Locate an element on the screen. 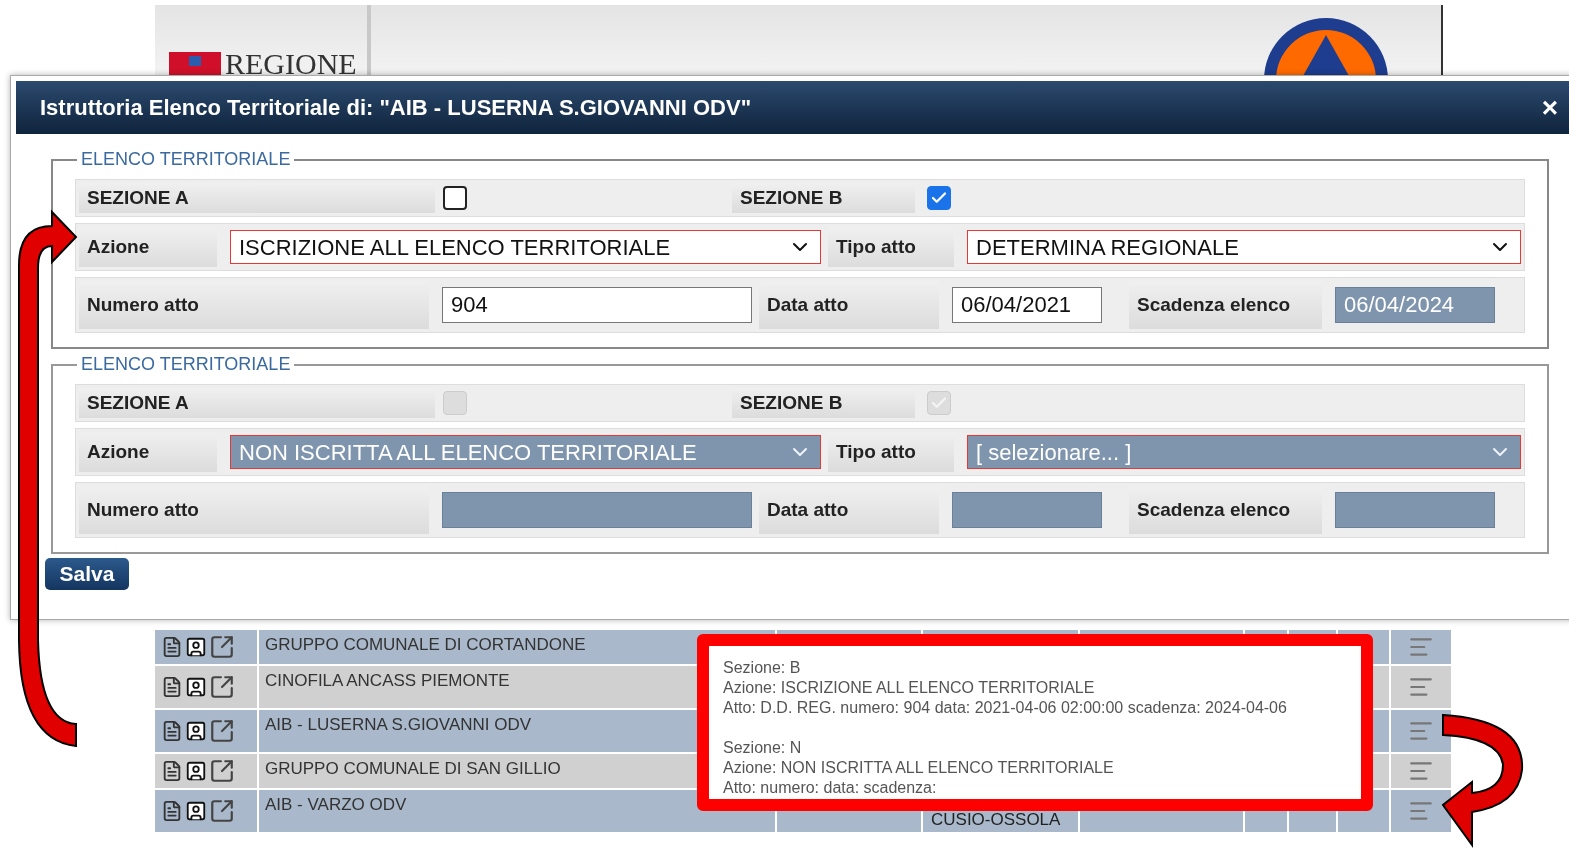 This screenshot has height=849, width=1569. dialog-title: Istruttoria Elenco Territoriale di: "AIB - LUSERNA S.GIOVANNI ODV" is located at coordinates (396, 108).